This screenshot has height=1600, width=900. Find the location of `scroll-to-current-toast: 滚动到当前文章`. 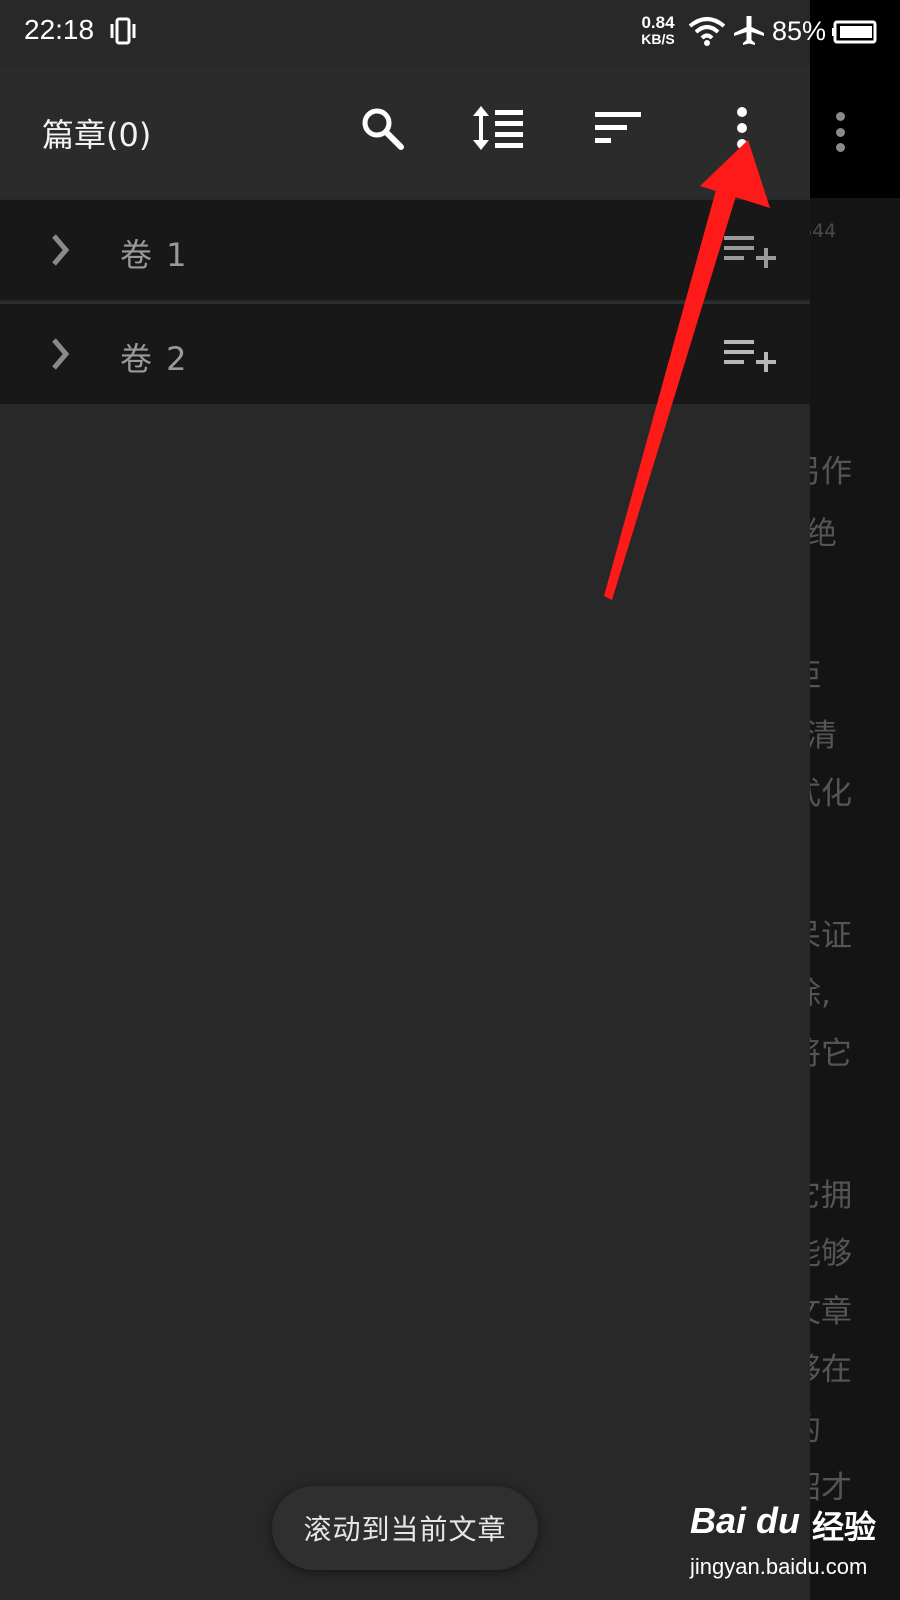

scroll-to-current-toast: 滚动到当前文章 is located at coordinates (405, 1528).